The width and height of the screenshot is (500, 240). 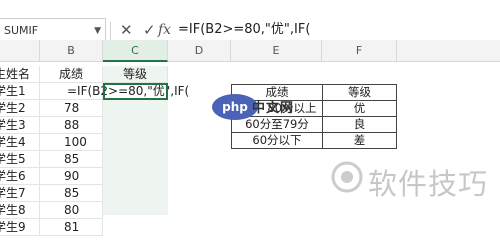 I want to click on lookup-row2-grade: 良, so click(x=359, y=124).